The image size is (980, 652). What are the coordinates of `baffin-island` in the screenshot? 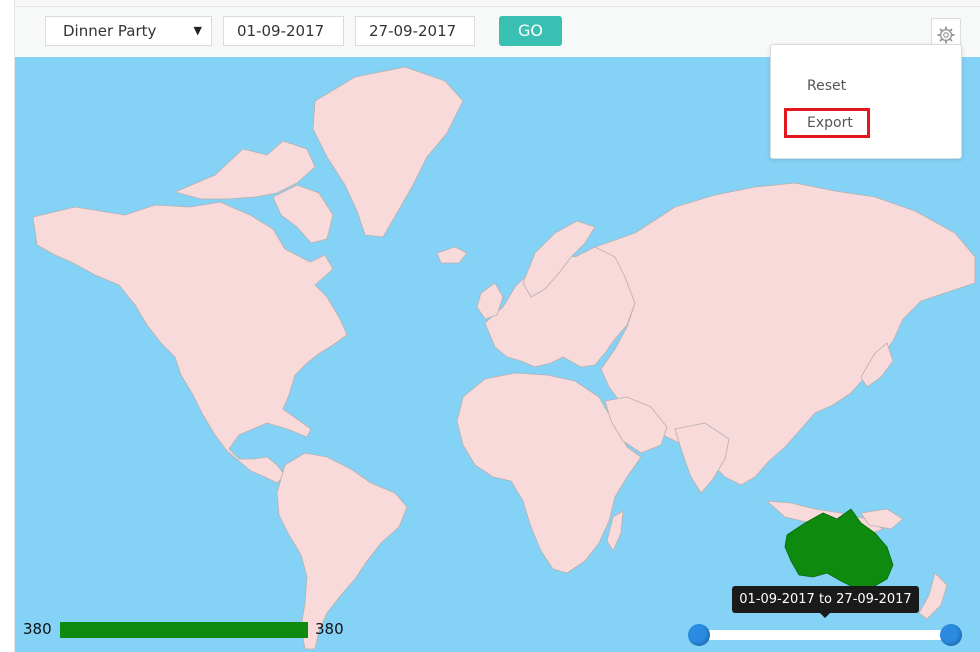 It's located at (303, 214).